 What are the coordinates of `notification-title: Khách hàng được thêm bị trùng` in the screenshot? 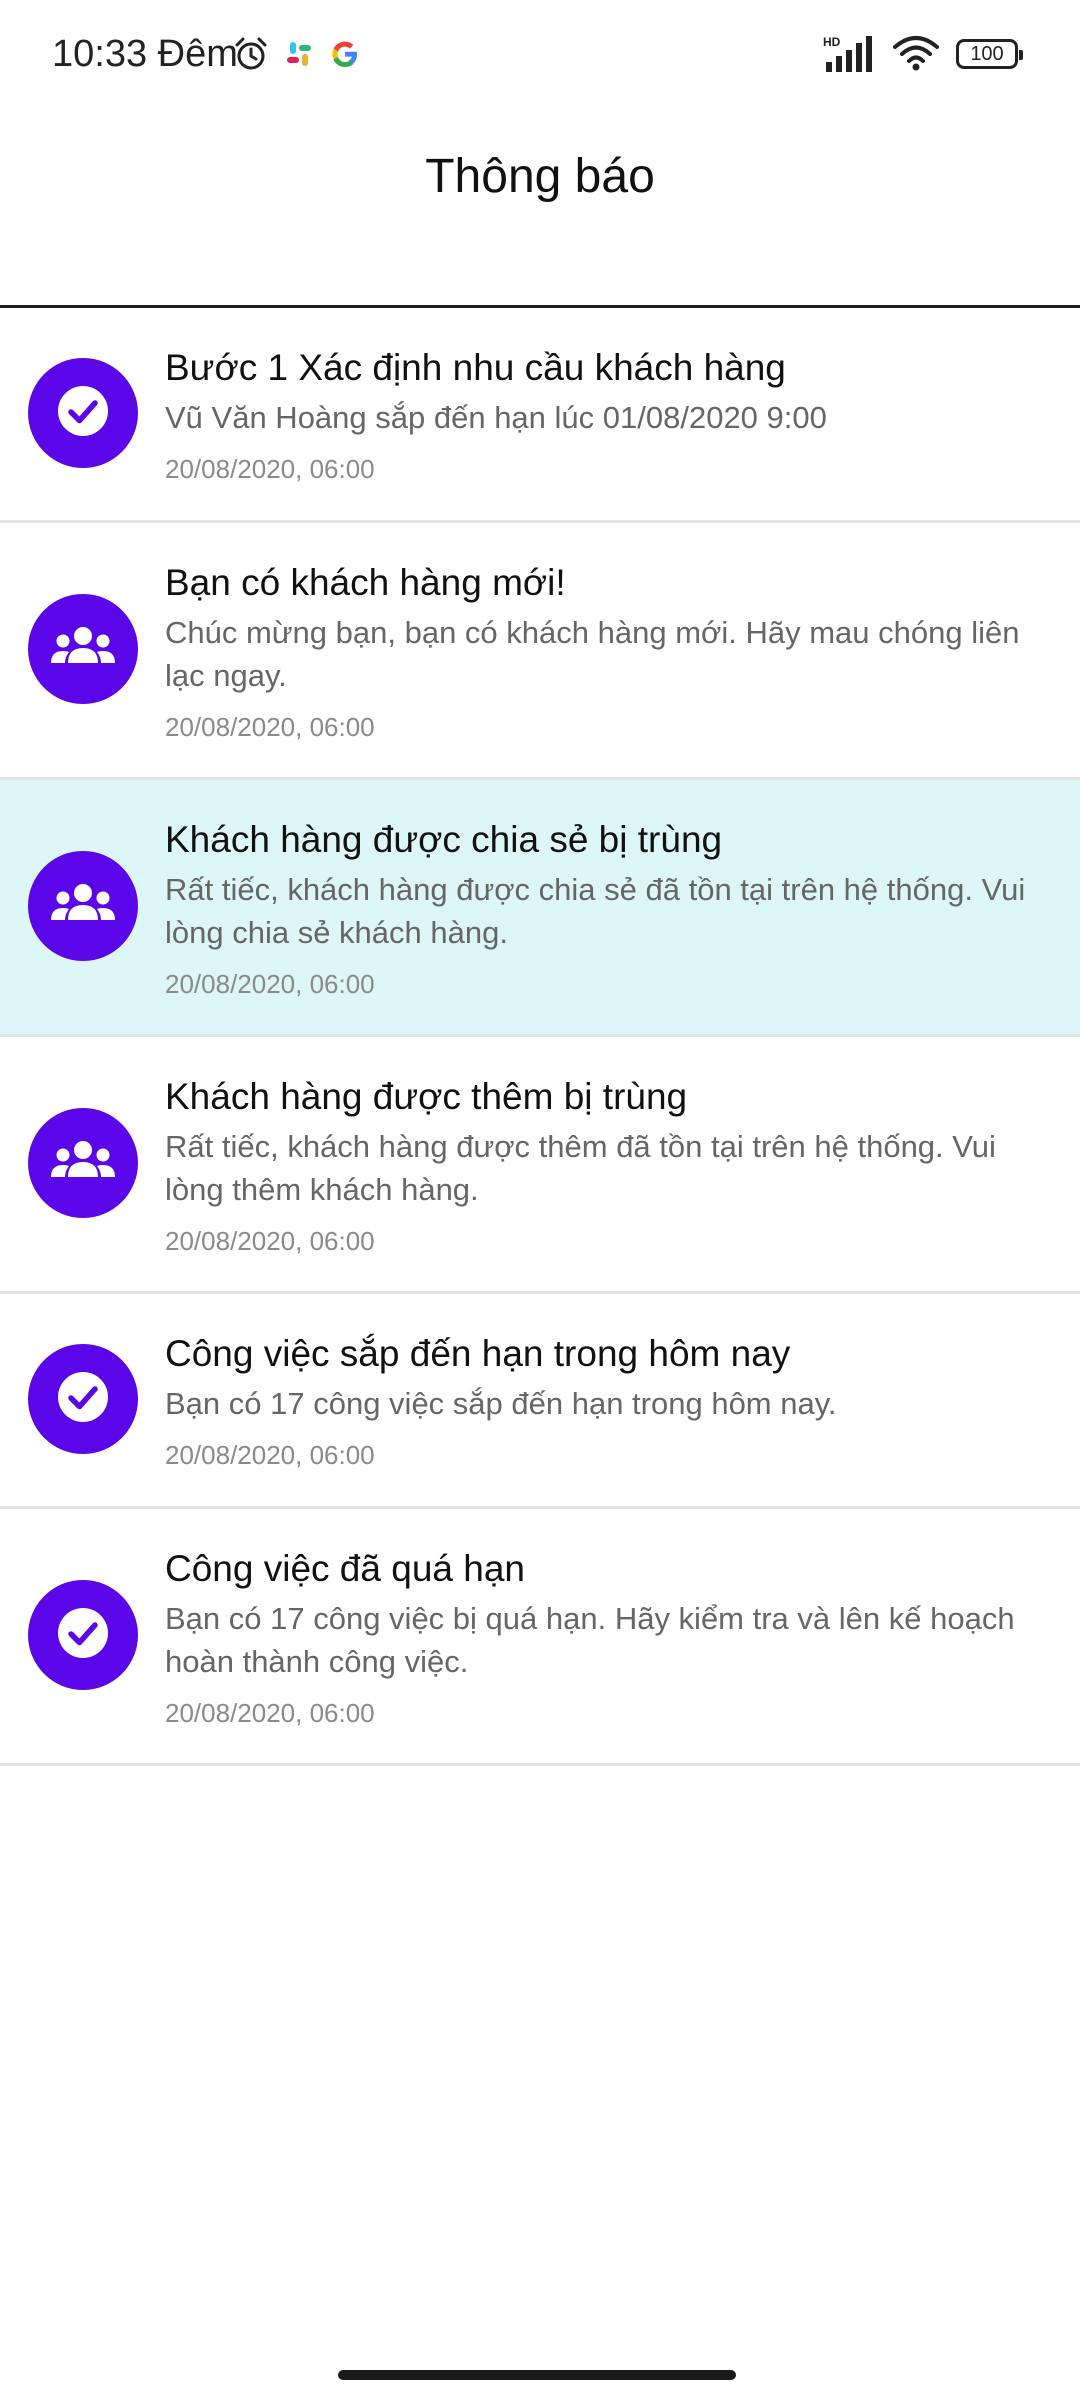 It's located at (426, 1096).